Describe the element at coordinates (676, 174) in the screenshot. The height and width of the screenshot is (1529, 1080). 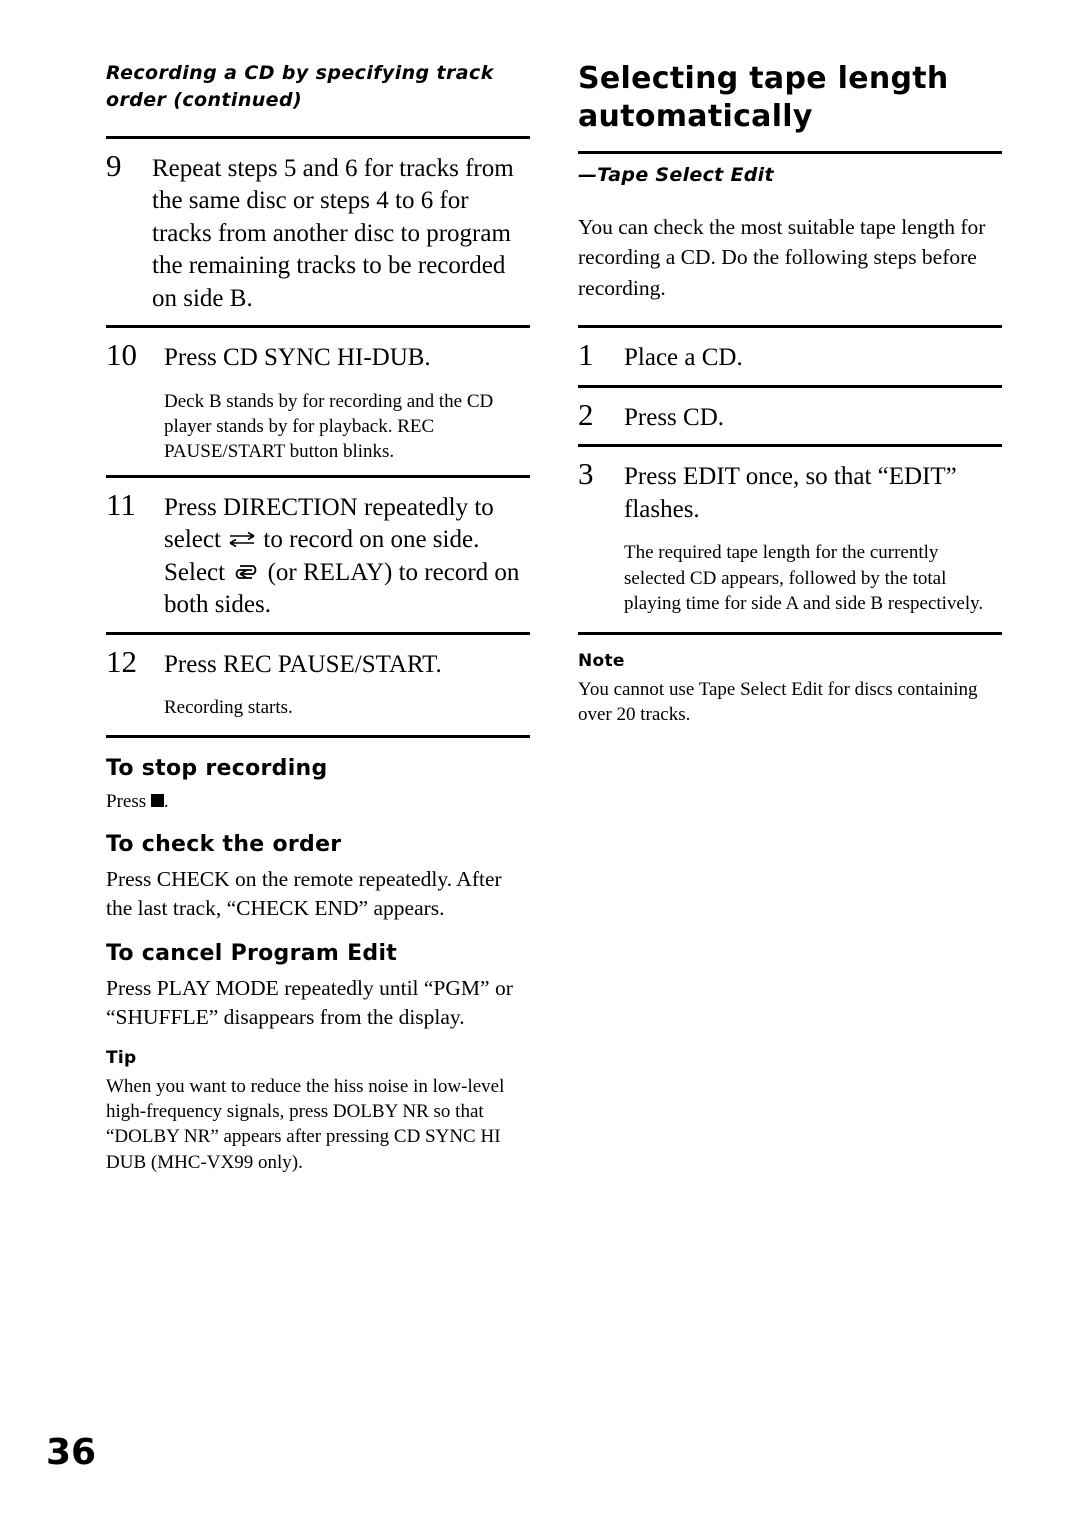
I see `page-subtitle: —Tape Select Edit` at that location.